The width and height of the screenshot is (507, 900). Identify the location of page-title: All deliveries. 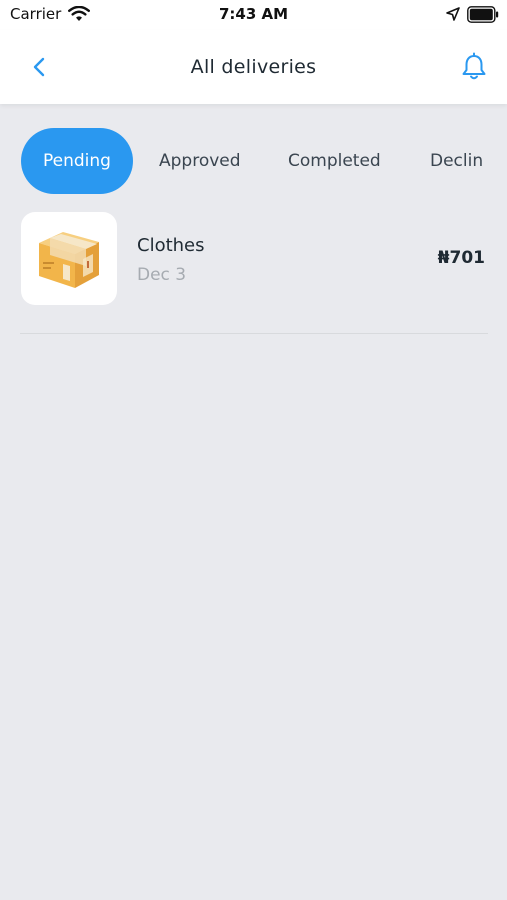
(253, 67).